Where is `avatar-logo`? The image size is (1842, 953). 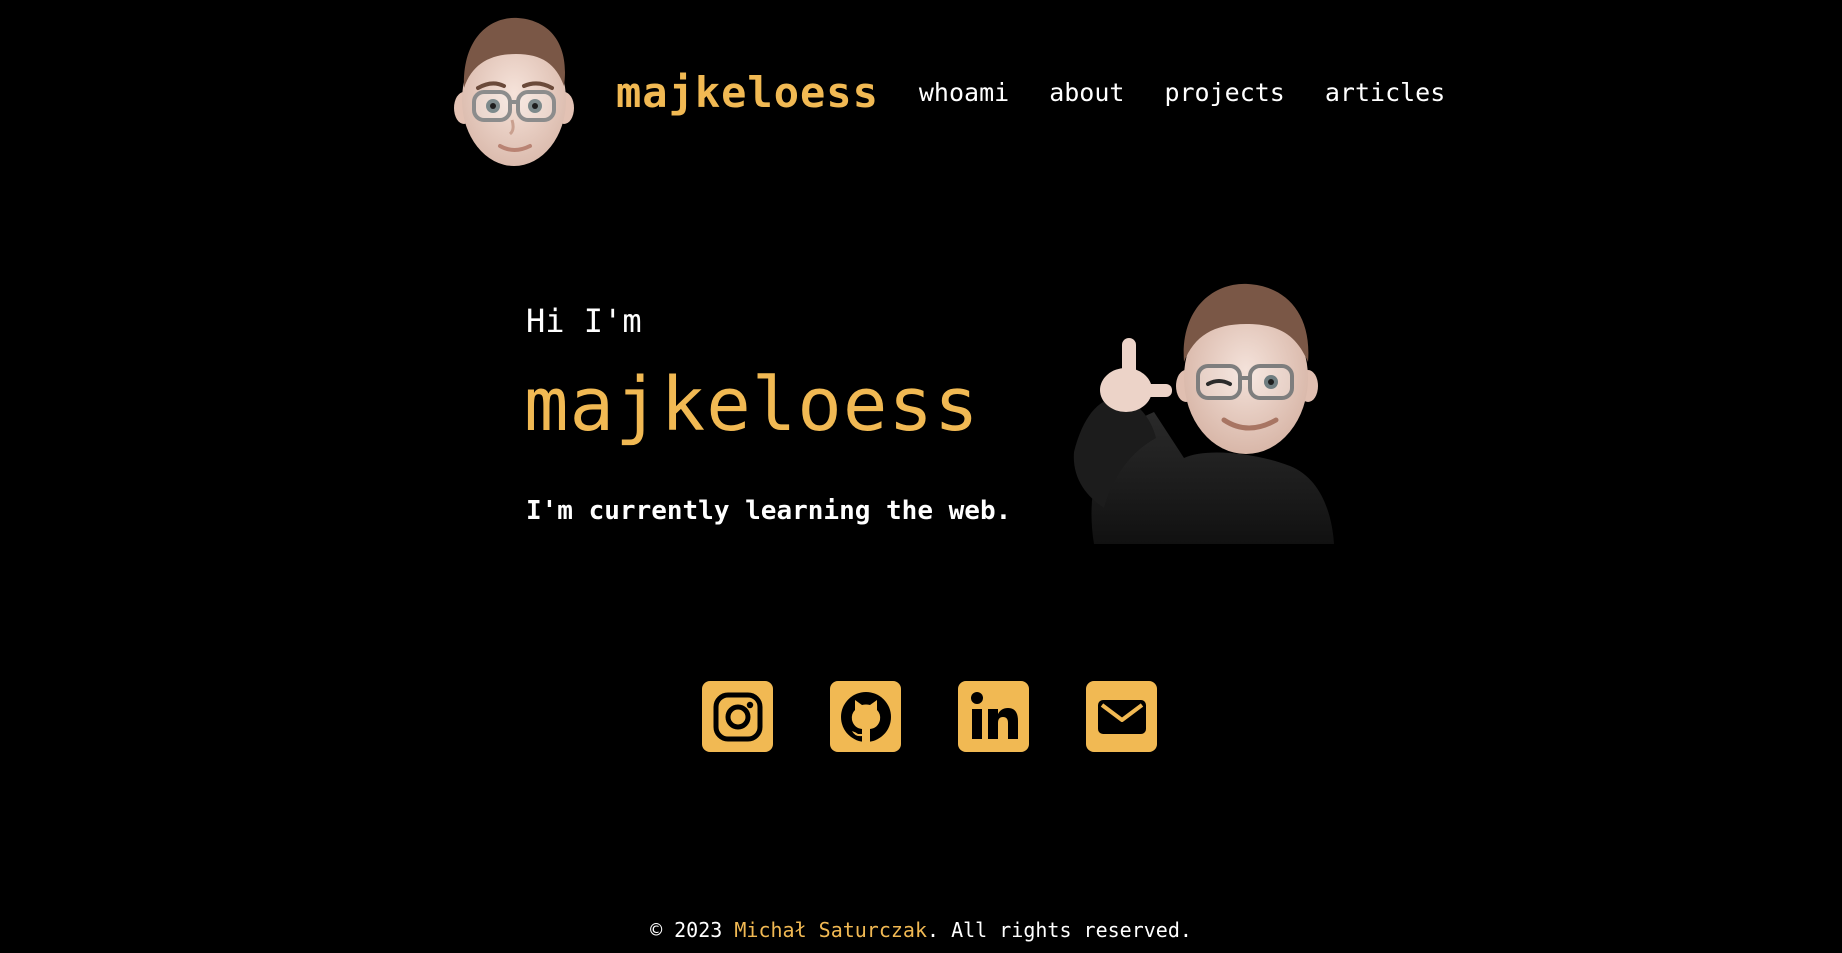
avatar-logo is located at coordinates (514, 92).